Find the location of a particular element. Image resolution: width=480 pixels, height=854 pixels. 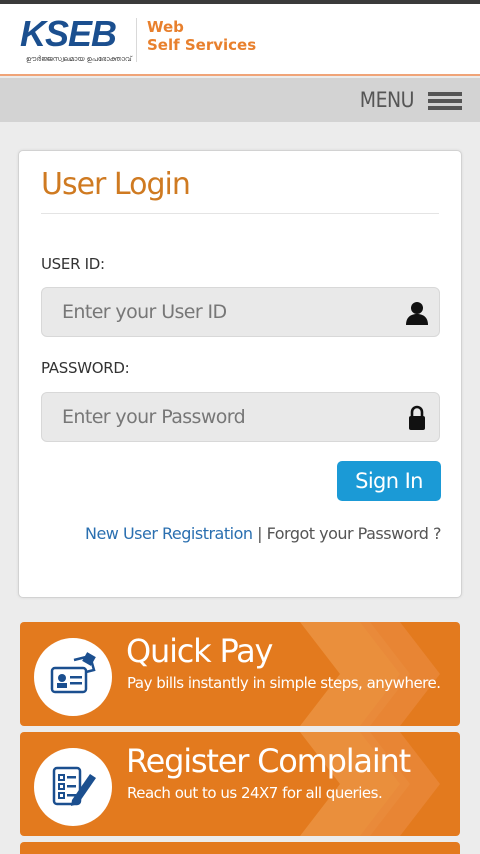

logo-wordmark: KSEB is located at coordinates (68, 33).